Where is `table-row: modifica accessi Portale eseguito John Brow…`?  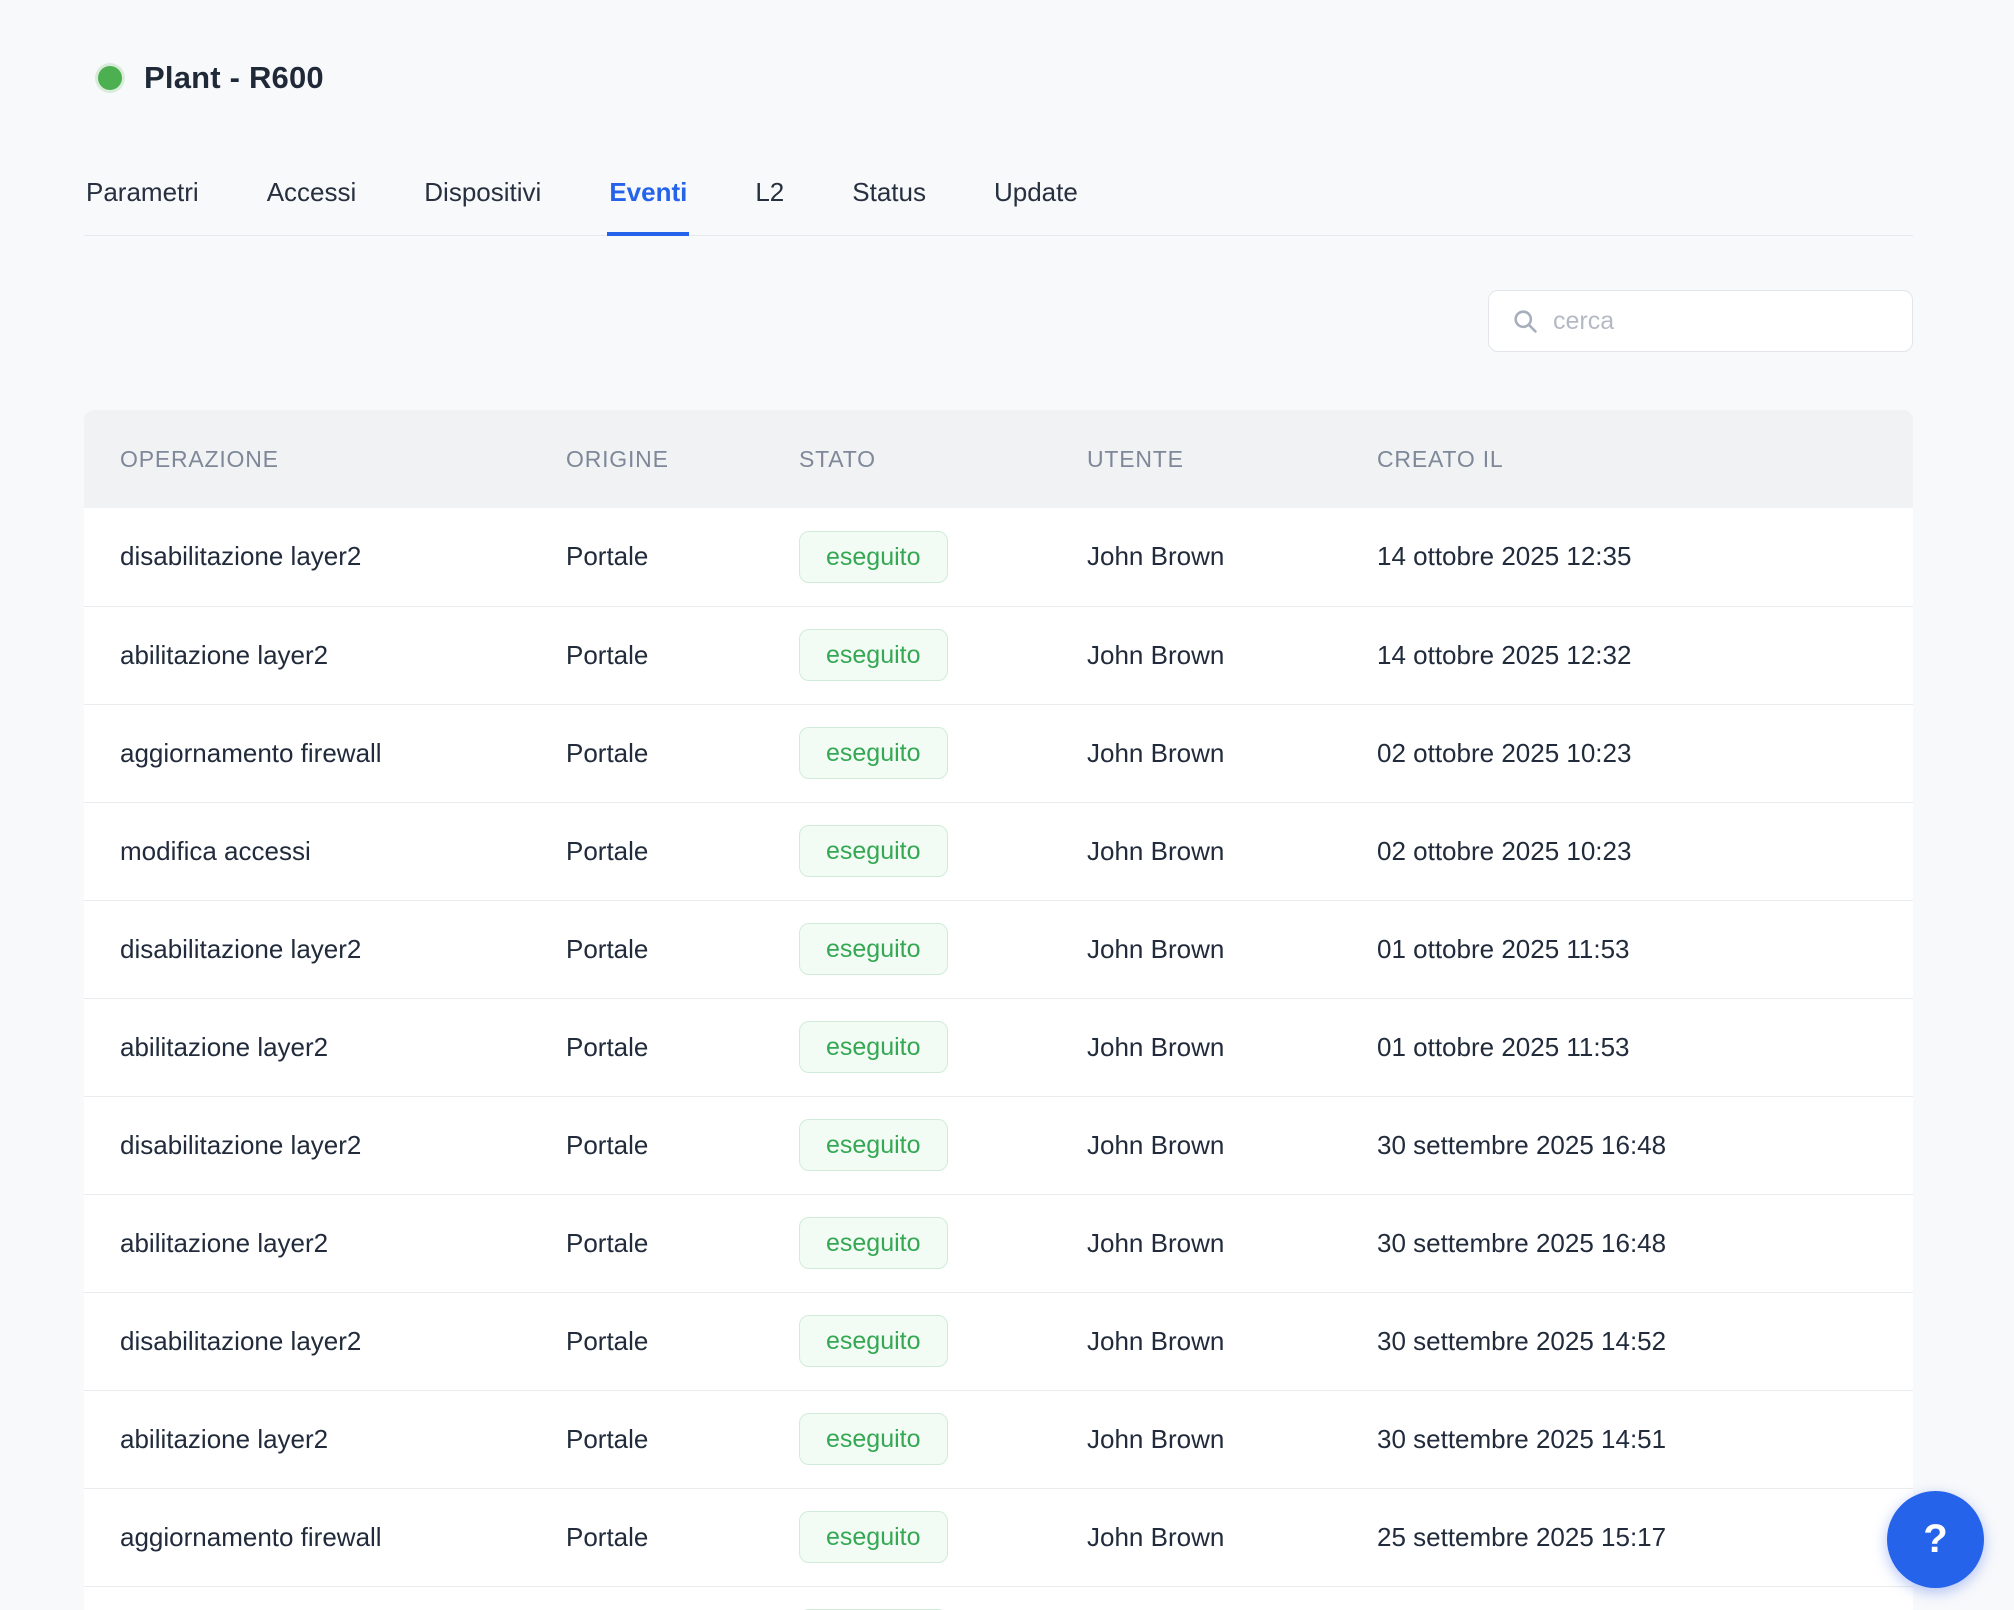
table-row: modifica accessi Portale eseguito John Brow… is located at coordinates (998, 850).